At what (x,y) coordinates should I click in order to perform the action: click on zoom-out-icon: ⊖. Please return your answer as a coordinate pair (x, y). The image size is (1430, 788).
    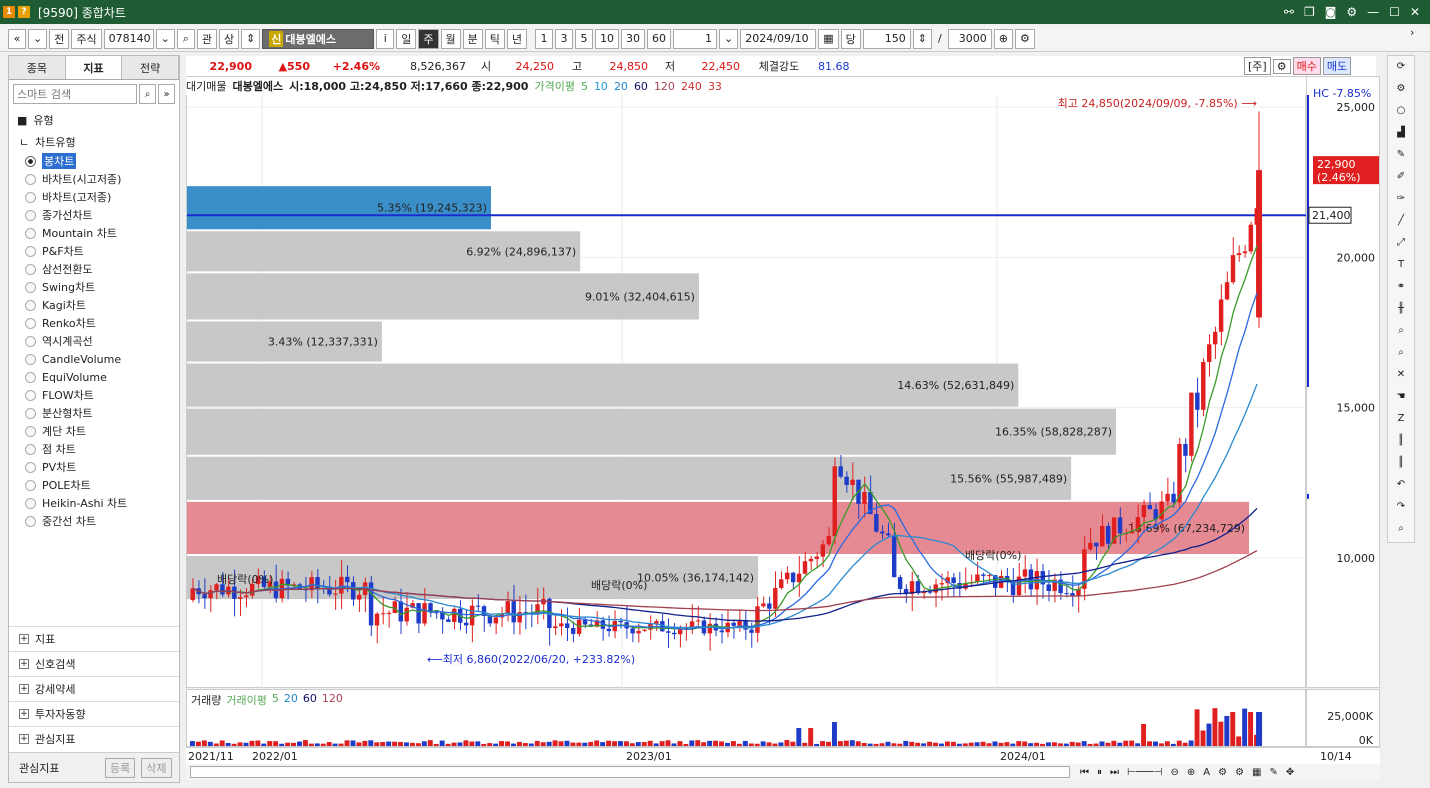
    Looking at the image, I should click on (1174, 772).